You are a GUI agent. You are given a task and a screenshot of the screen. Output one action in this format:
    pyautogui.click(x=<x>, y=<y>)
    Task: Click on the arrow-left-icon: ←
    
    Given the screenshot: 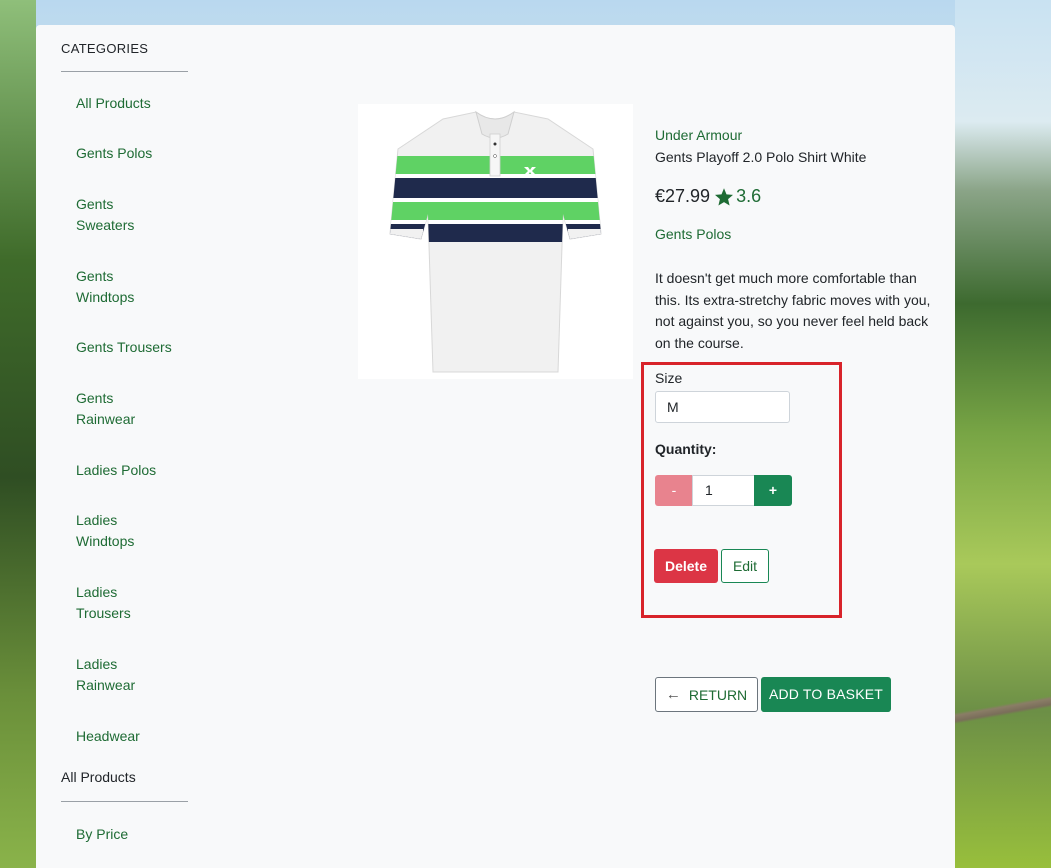 What is the action you would take?
    pyautogui.click(x=673, y=694)
    